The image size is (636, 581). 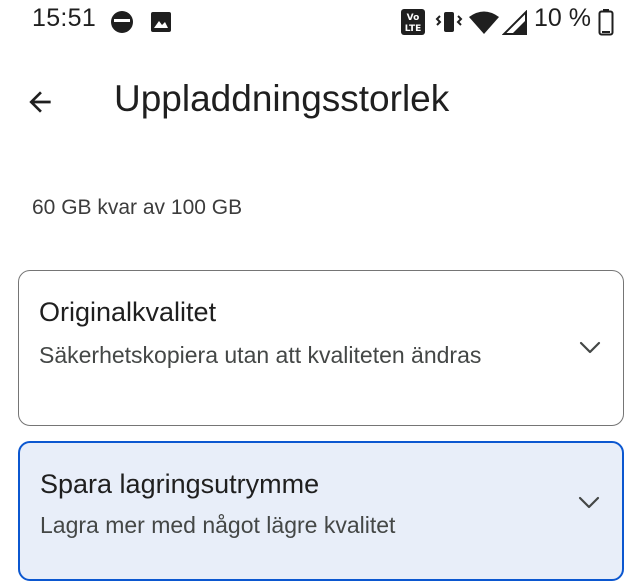 I want to click on storage-remaining-text: 60 GB kvar av 100 GB, so click(x=137, y=207).